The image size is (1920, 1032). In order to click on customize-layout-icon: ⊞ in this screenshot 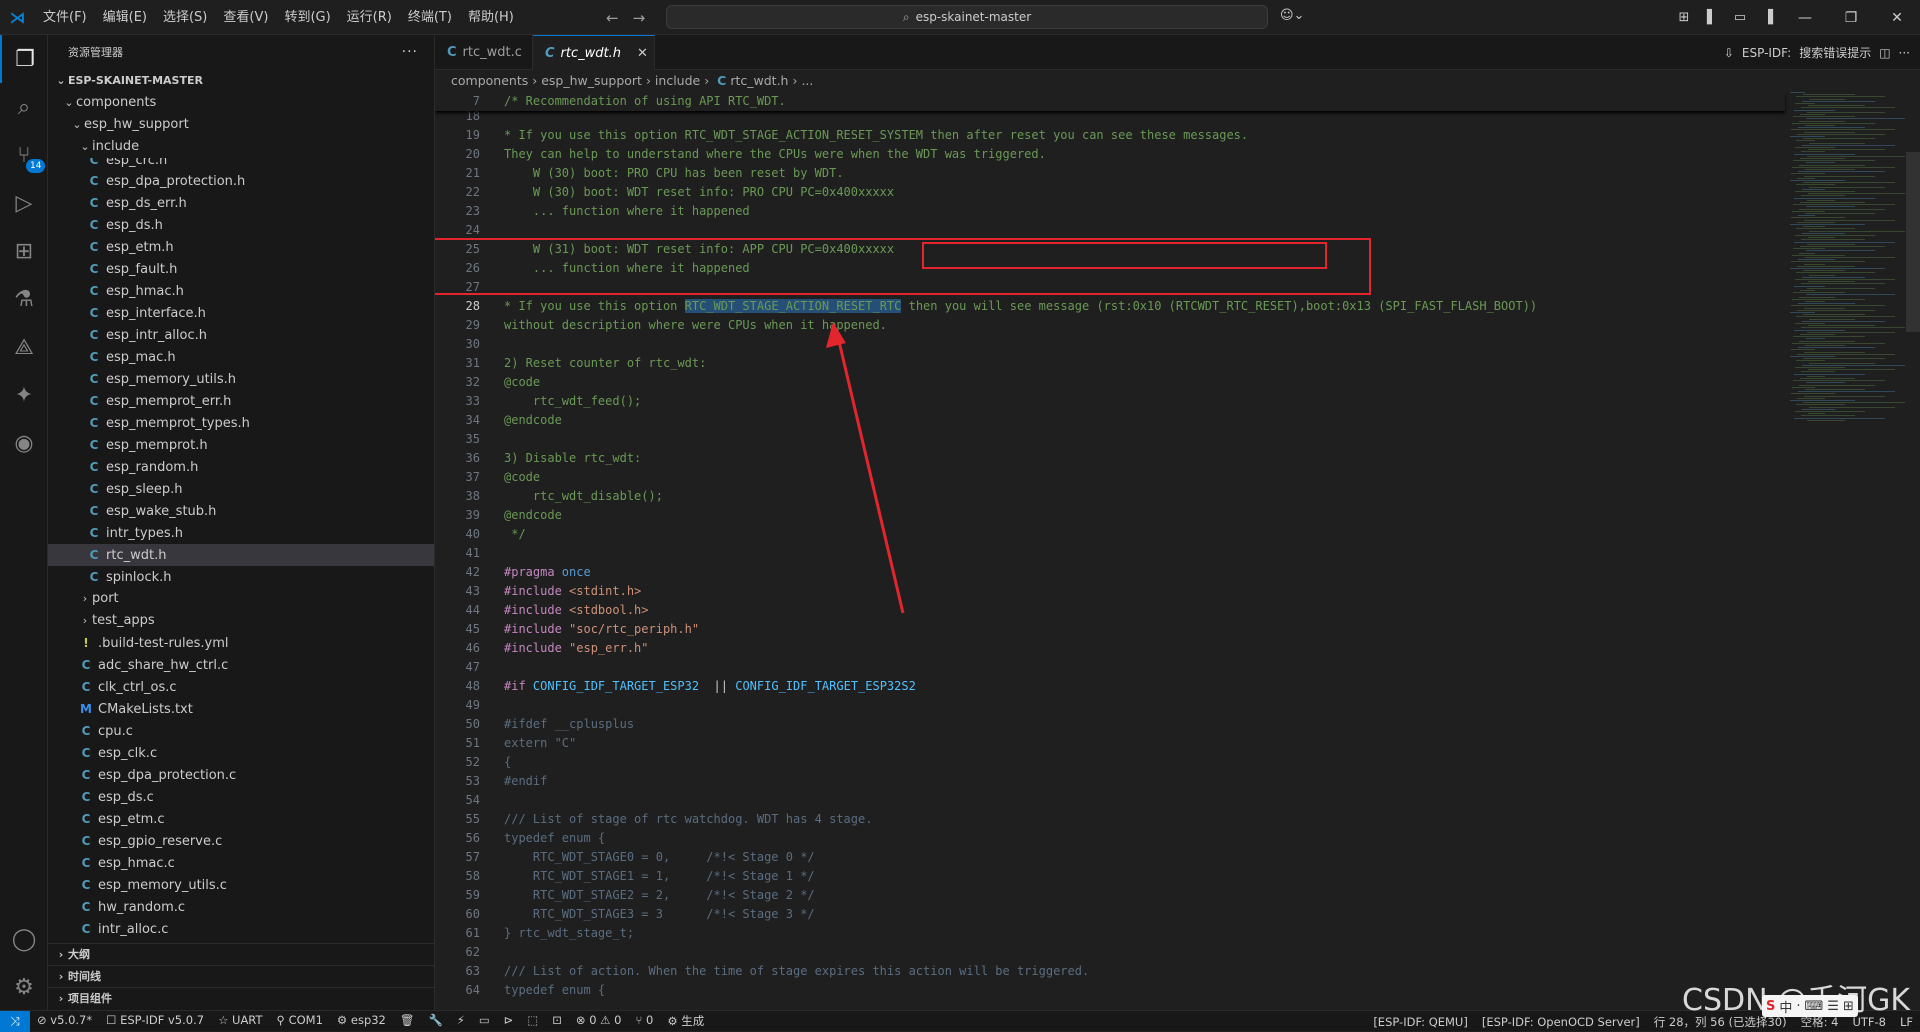, I will do `click(1684, 17)`.